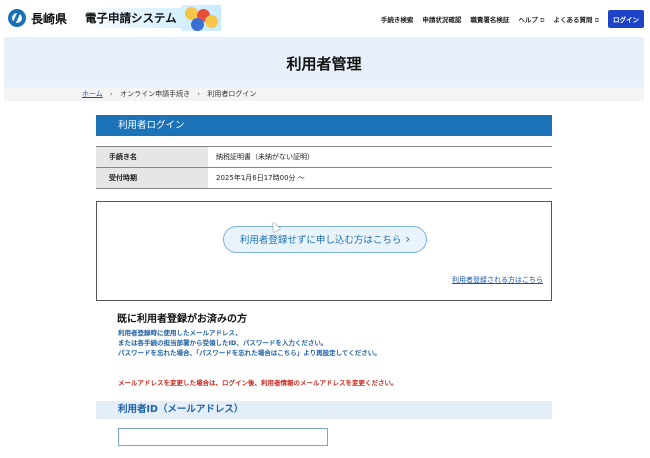 The height and width of the screenshot is (458, 650). Describe the element at coordinates (223, 343) in the screenshot. I see `description-line: または各手続の担当部署から受領したID、パスワードを入力ください。` at that location.